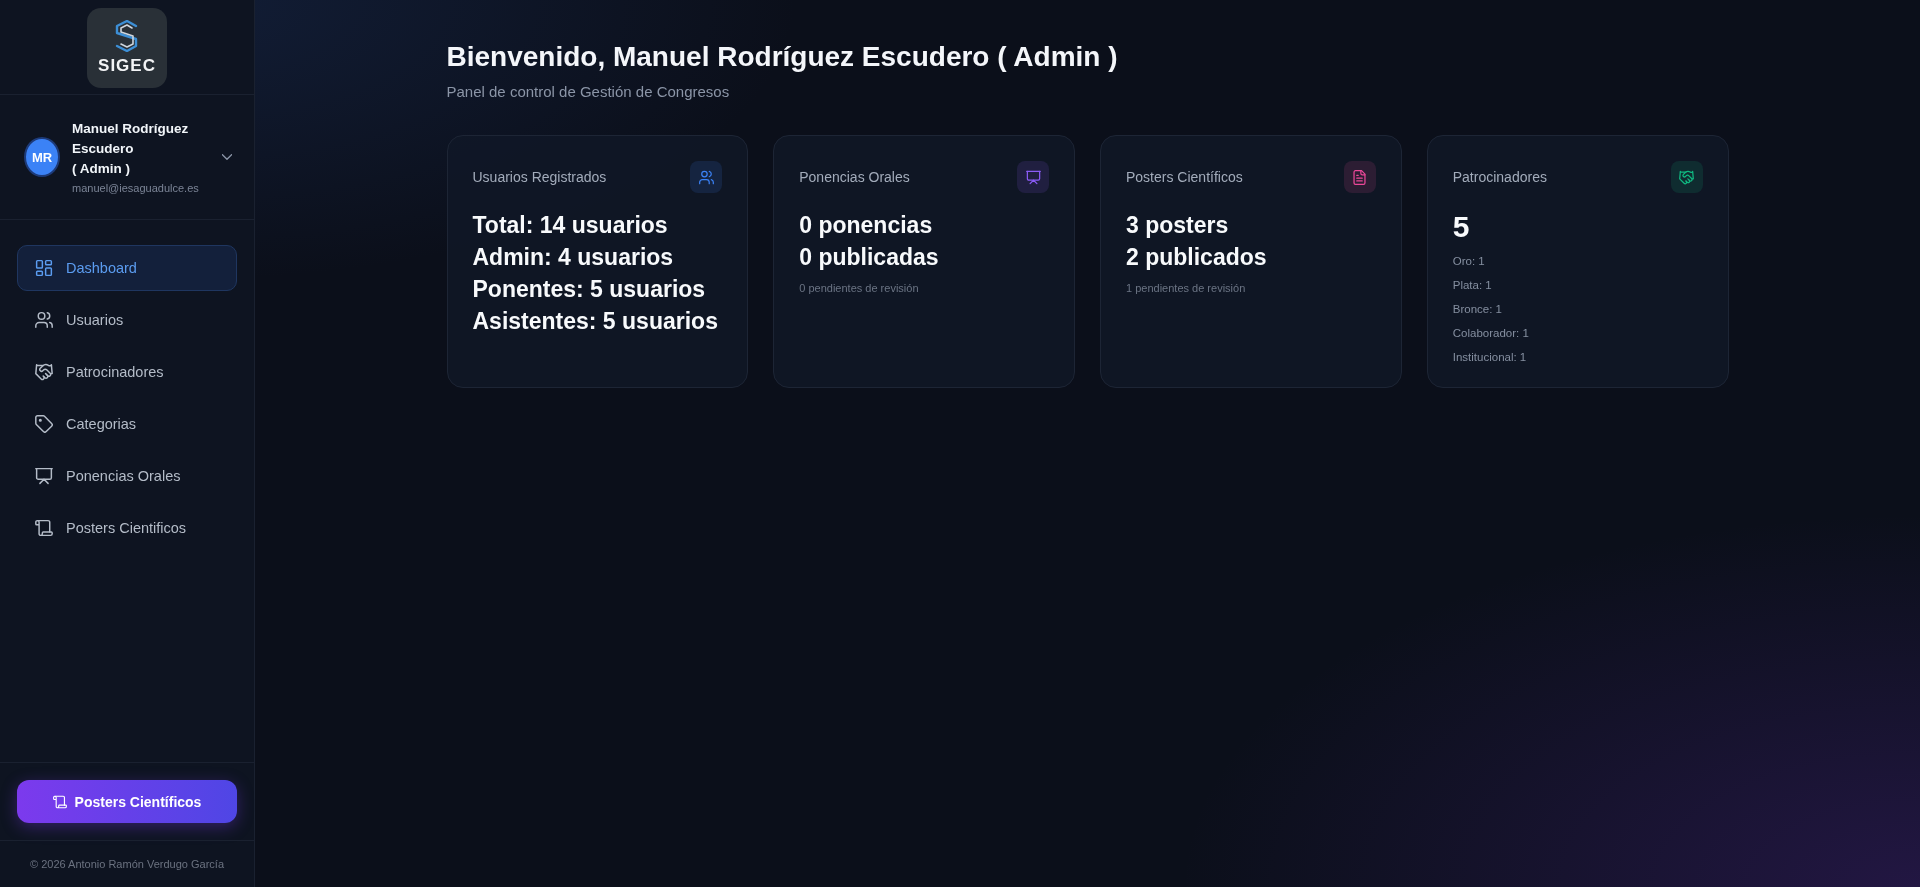  What do you see at coordinates (573, 257) in the screenshot?
I see `stat-line: Admin: 4 usuarios` at bounding box center [573, 257].